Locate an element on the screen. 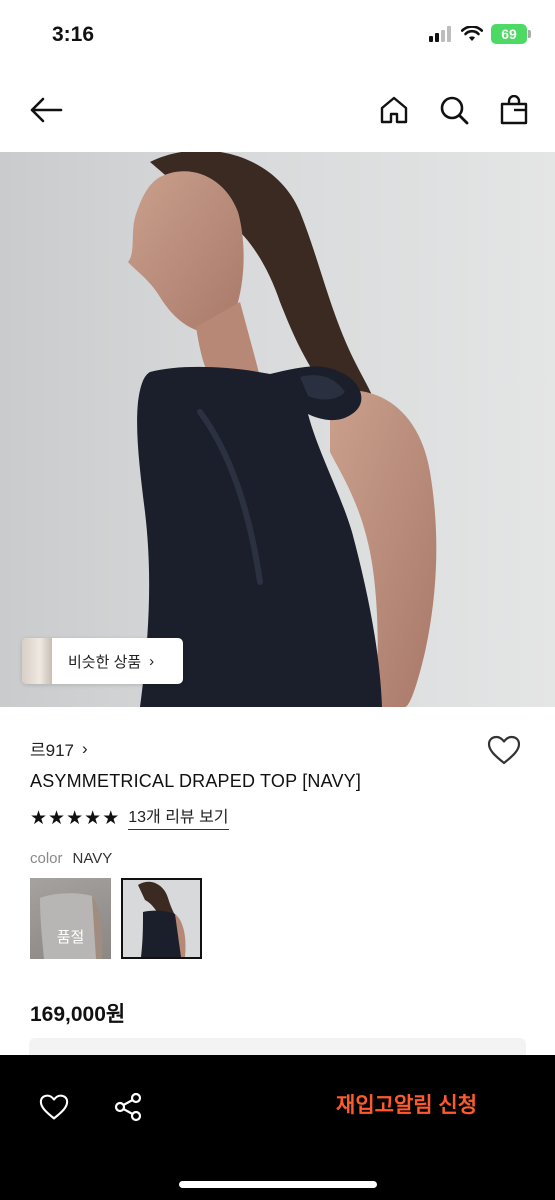  home-button is located at coordinates (394, 110).